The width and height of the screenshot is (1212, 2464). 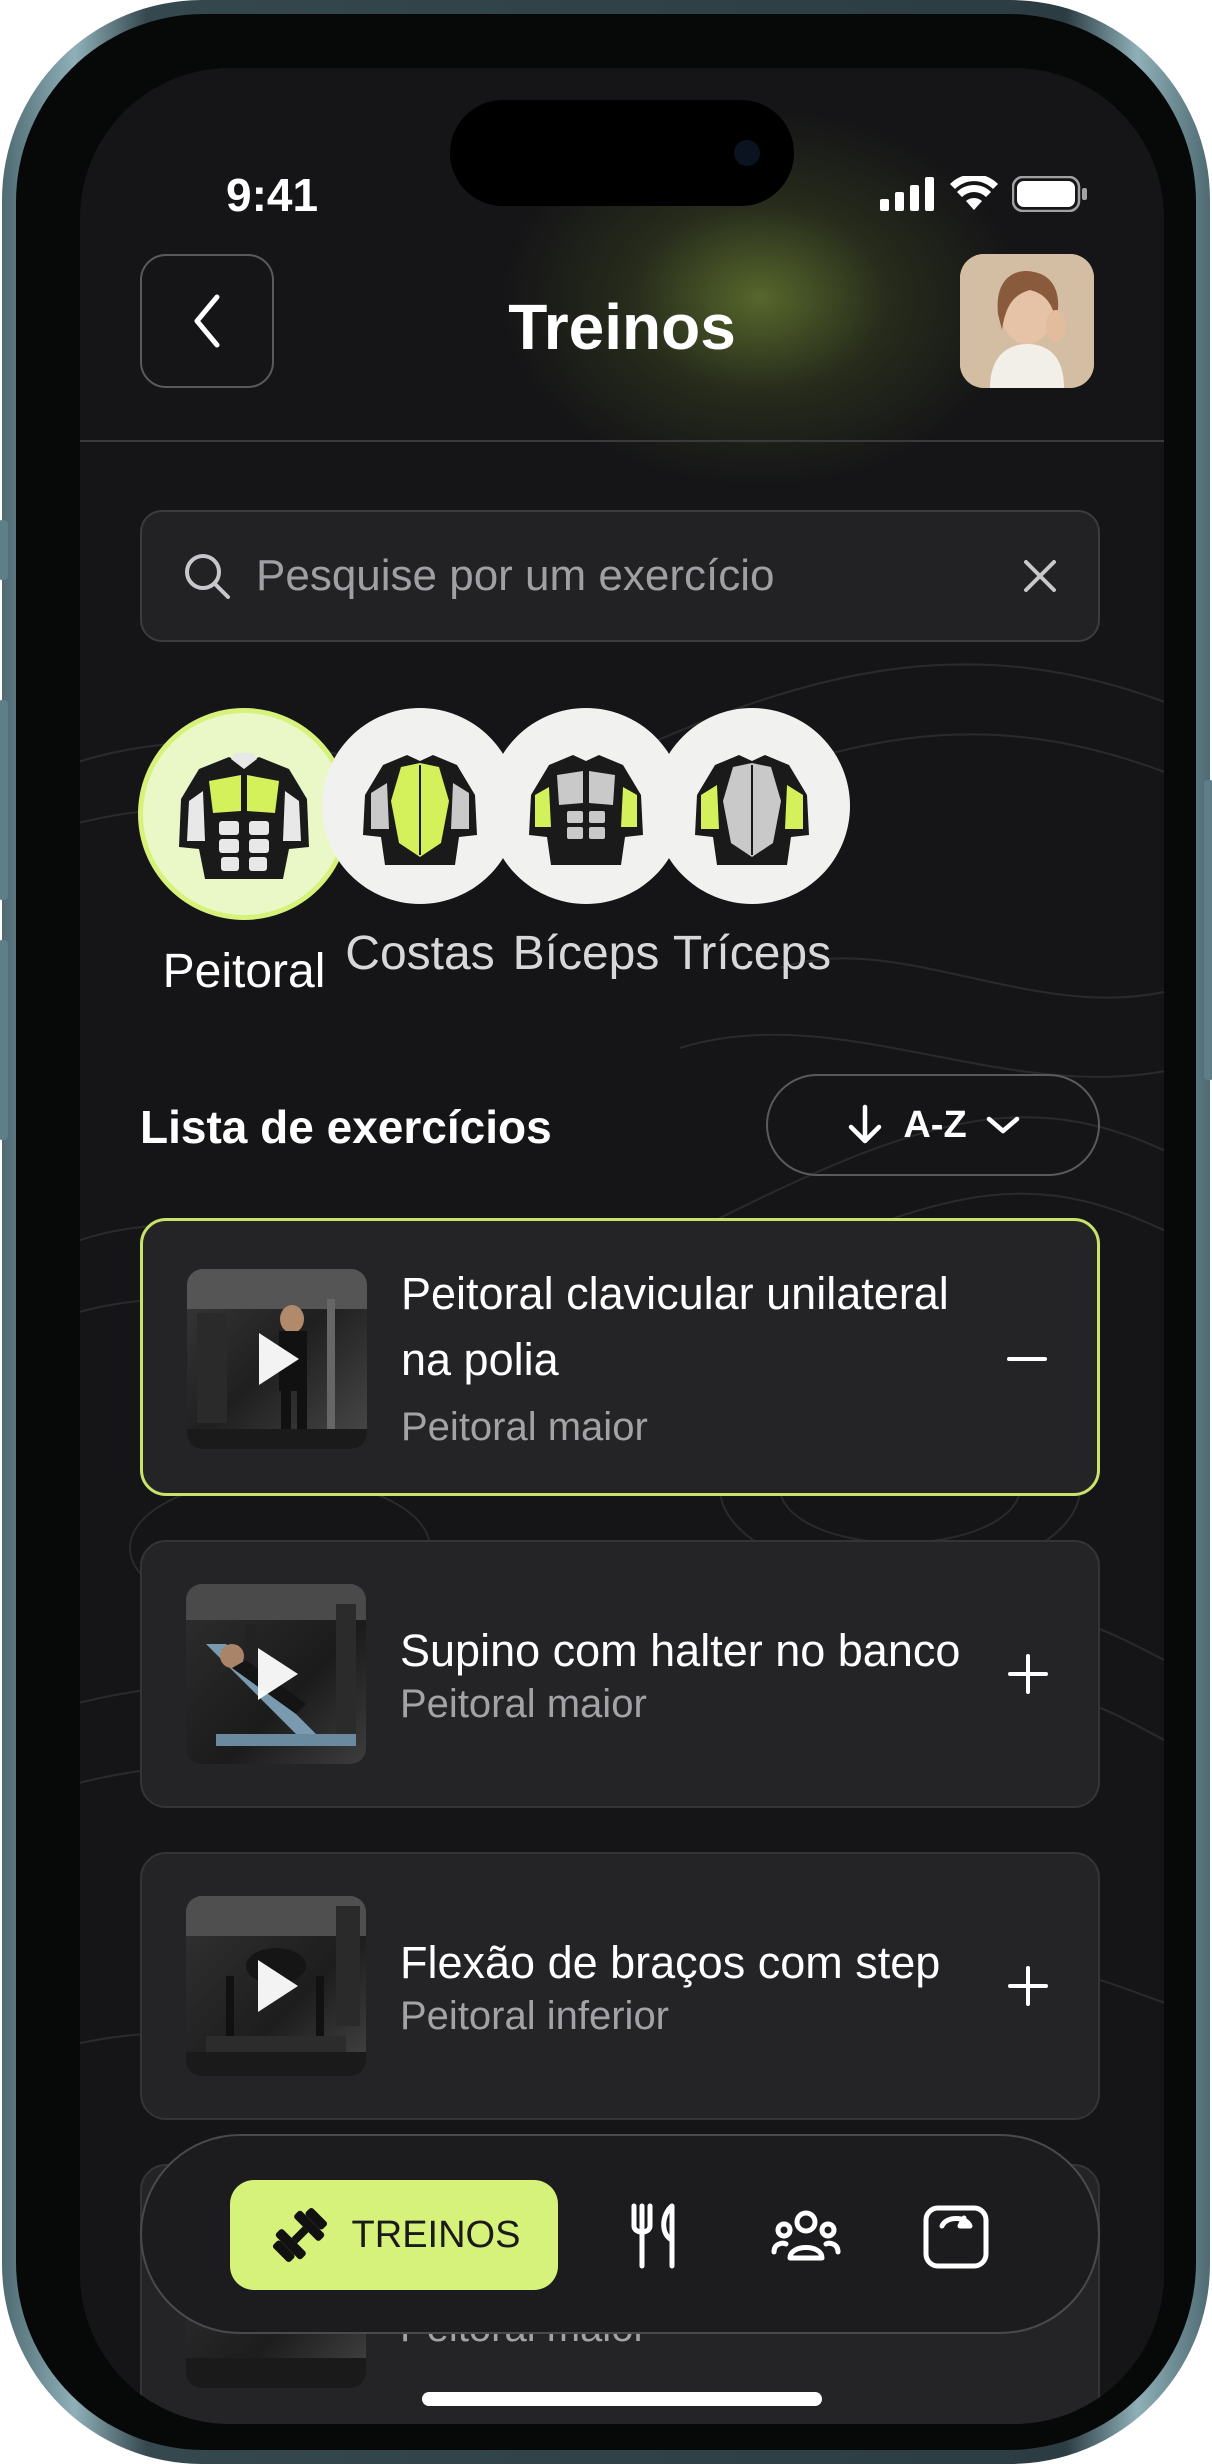 I want to click on search-input, so click(x=639, y=576).